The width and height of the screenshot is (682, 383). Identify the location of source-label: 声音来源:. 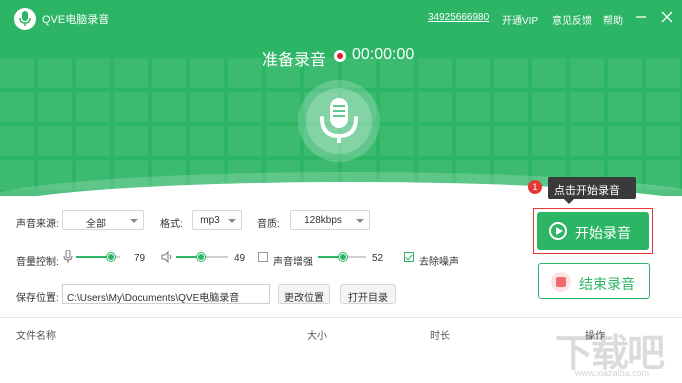
(37, 224).